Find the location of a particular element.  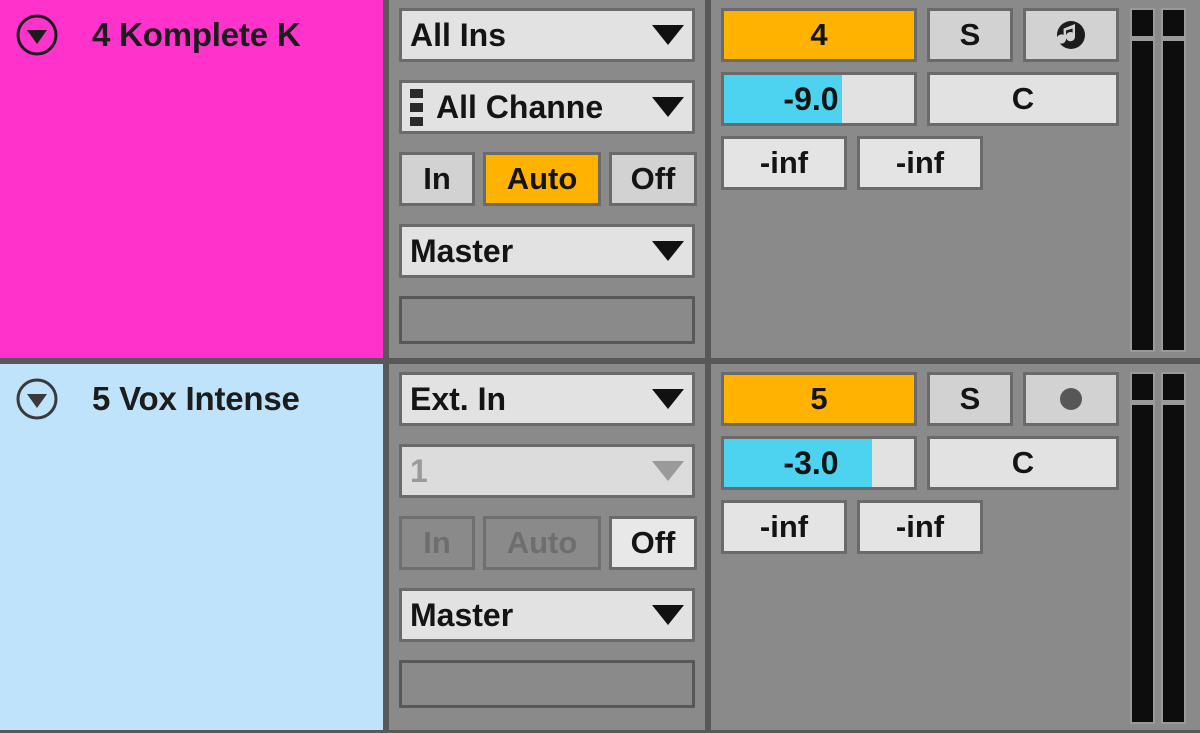

input-type-value: Ext. In is located at coordinates (458, 399).